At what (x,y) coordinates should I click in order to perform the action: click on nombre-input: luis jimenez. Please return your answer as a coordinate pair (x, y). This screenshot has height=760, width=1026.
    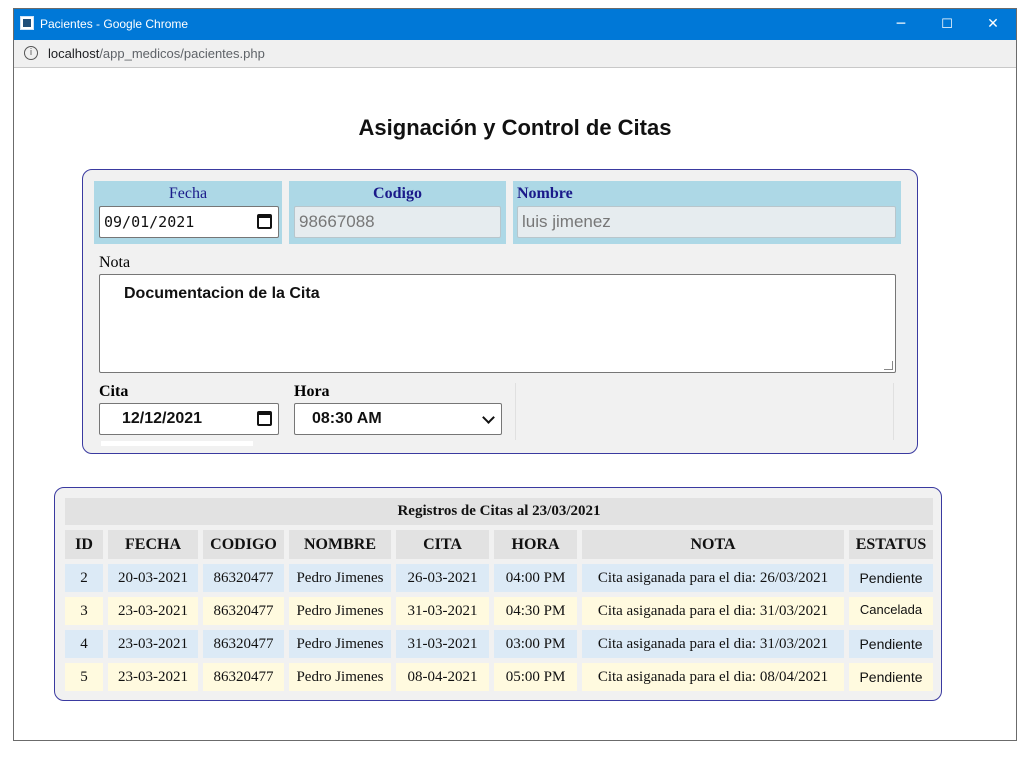
    Looking at the image, I should click on (706, 222).